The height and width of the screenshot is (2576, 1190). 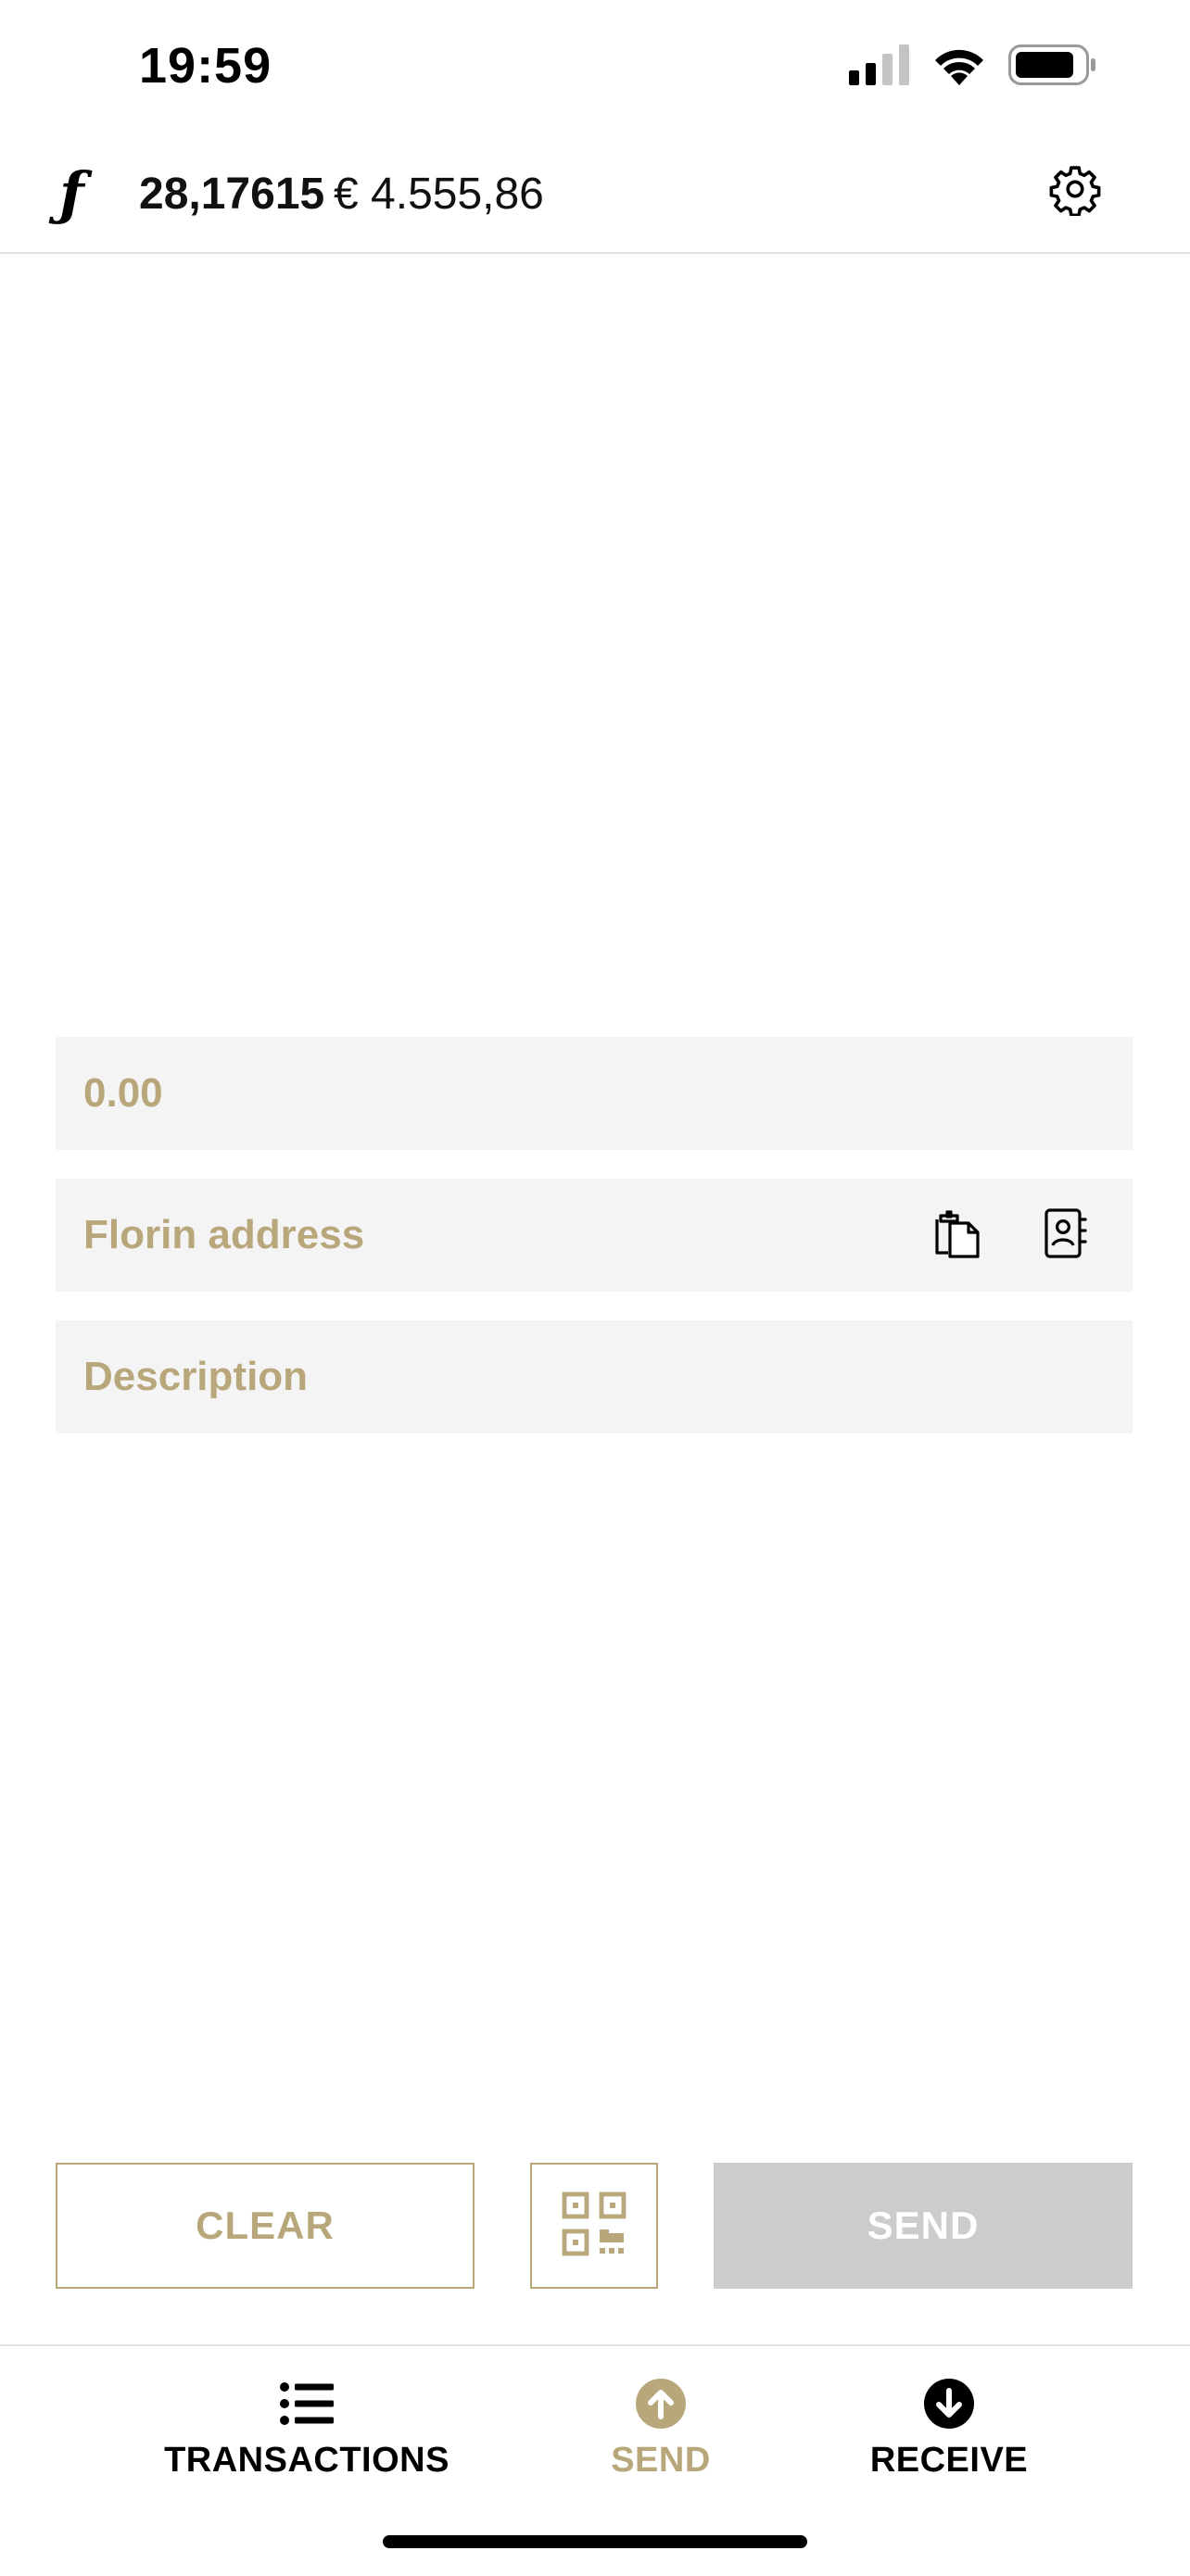 What do you see at coordinates (949, 2460) in the screenshot?
I see `tab-receive-label: RECEIVE` at bounding box center [949, 2460].